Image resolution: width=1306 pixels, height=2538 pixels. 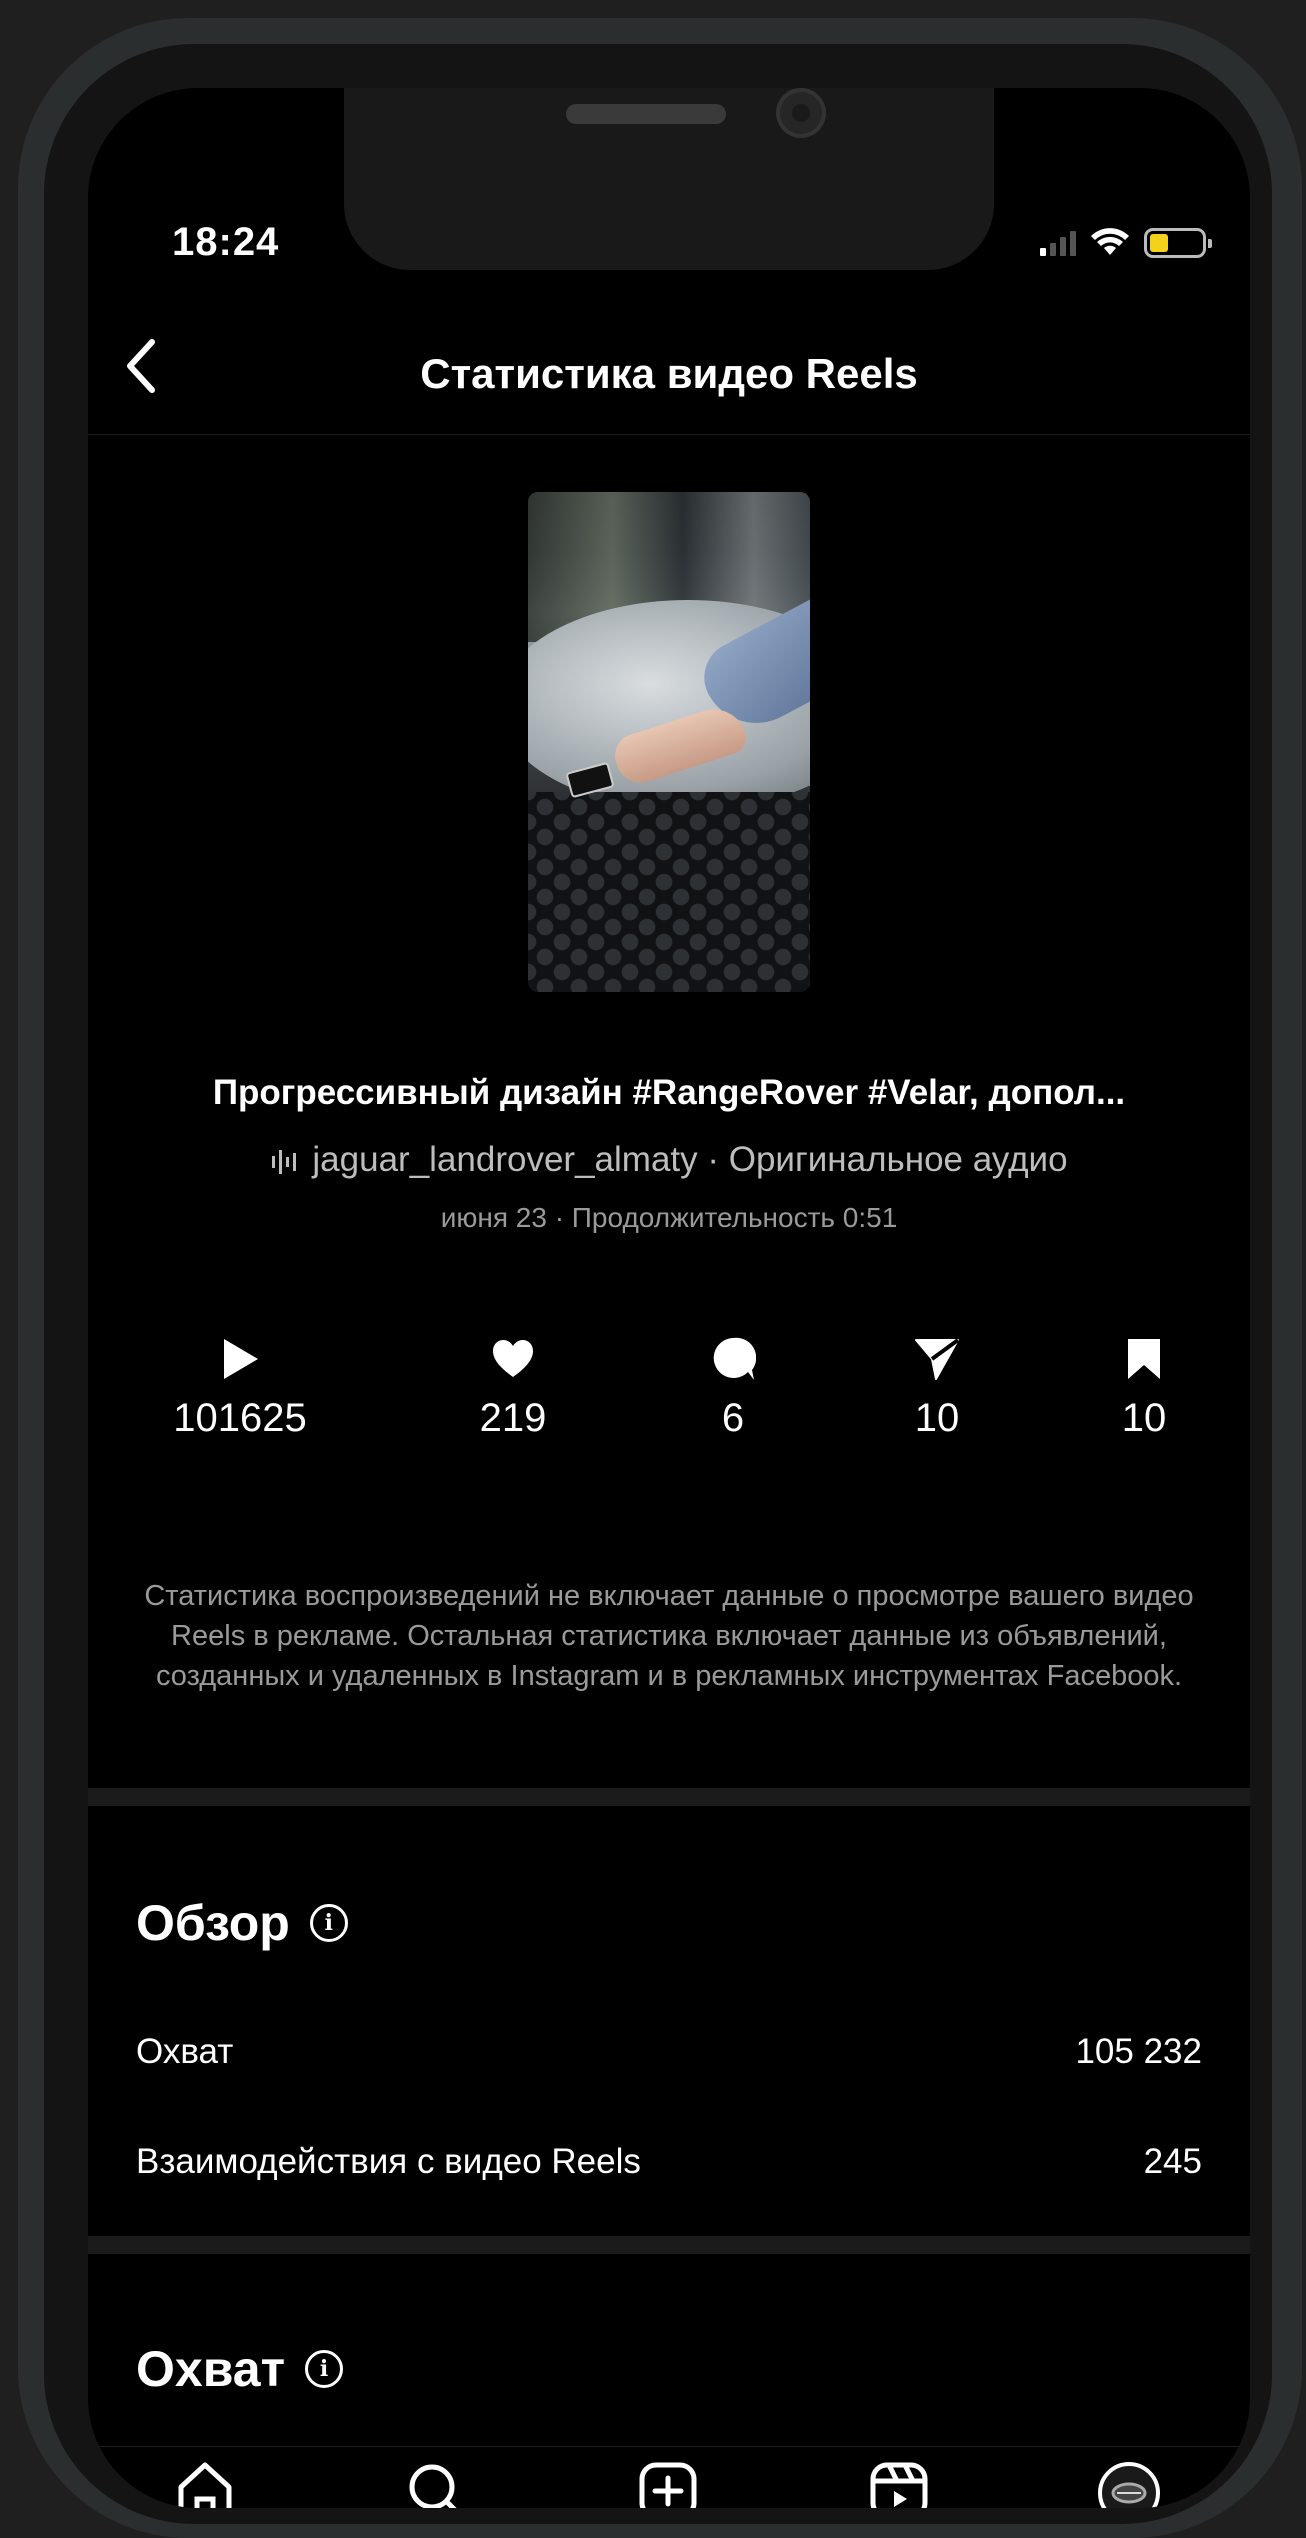 I want to click on stat-shares: 10, so click(x=937, y=1387).